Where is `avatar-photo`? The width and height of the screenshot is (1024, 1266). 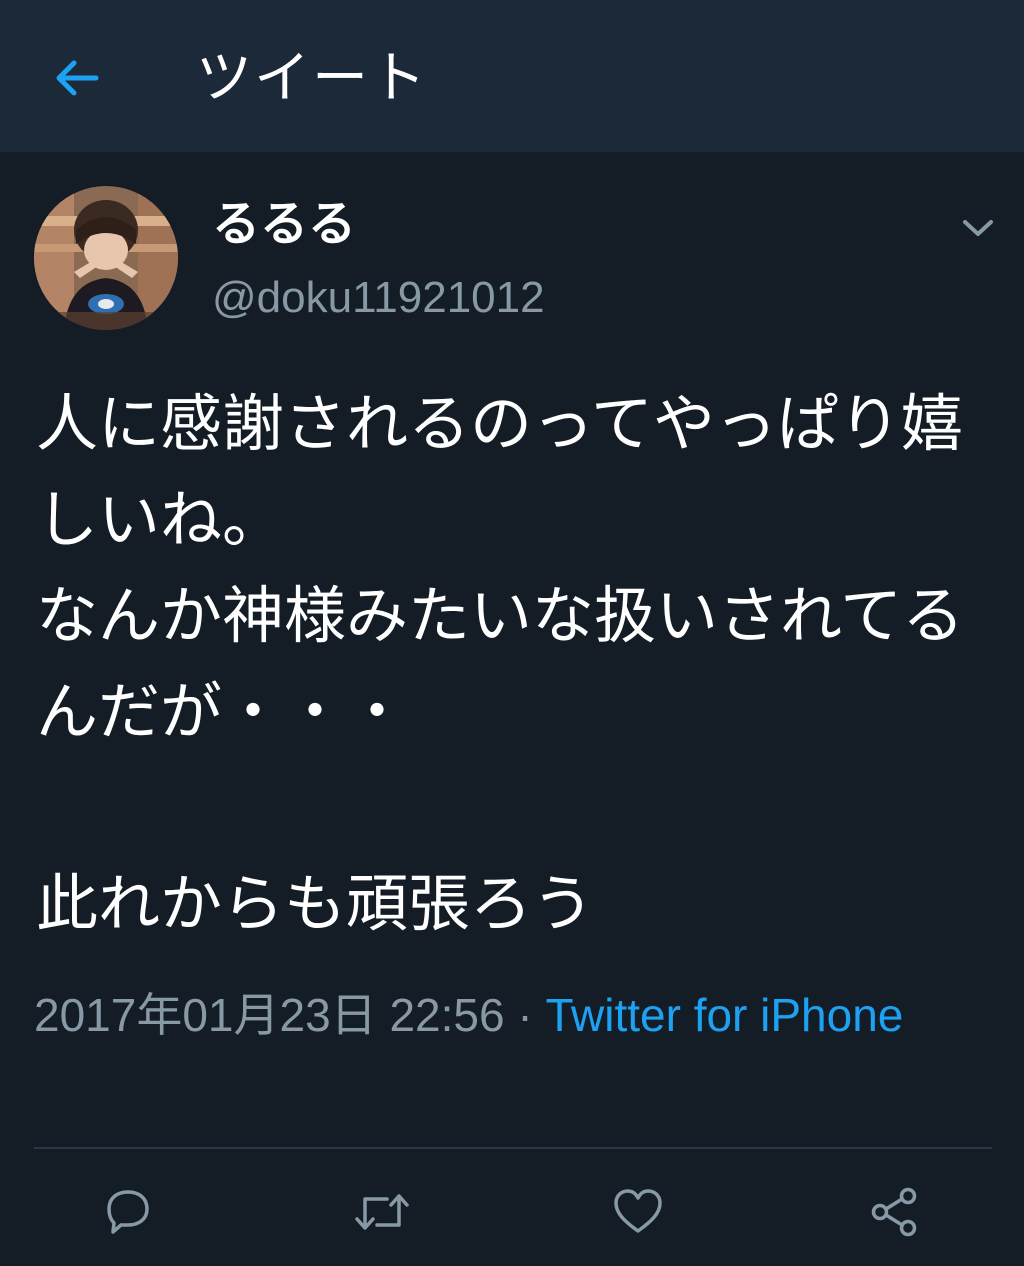 avatar-photo is located at coordinates (106, 258).